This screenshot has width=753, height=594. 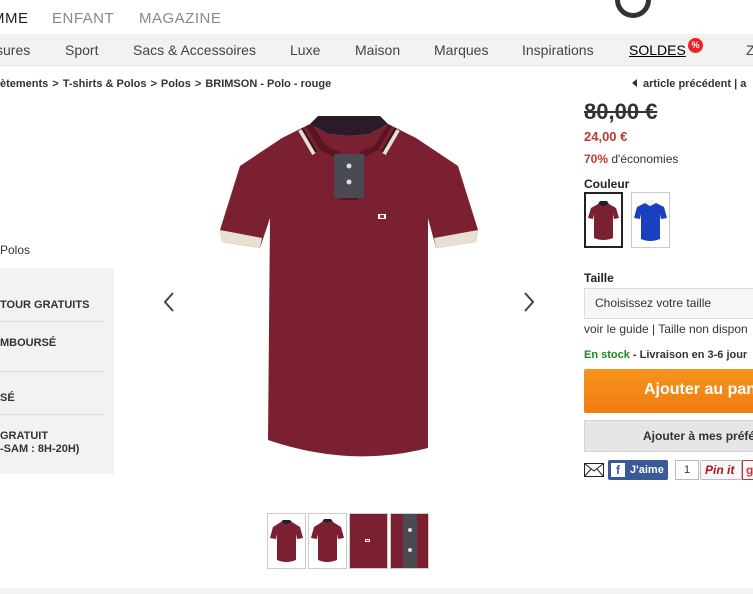 What do you see at coordinates (749, 50) in the screenshot?
I see `cat-item-z: Z` at bounding box center [749, 50].